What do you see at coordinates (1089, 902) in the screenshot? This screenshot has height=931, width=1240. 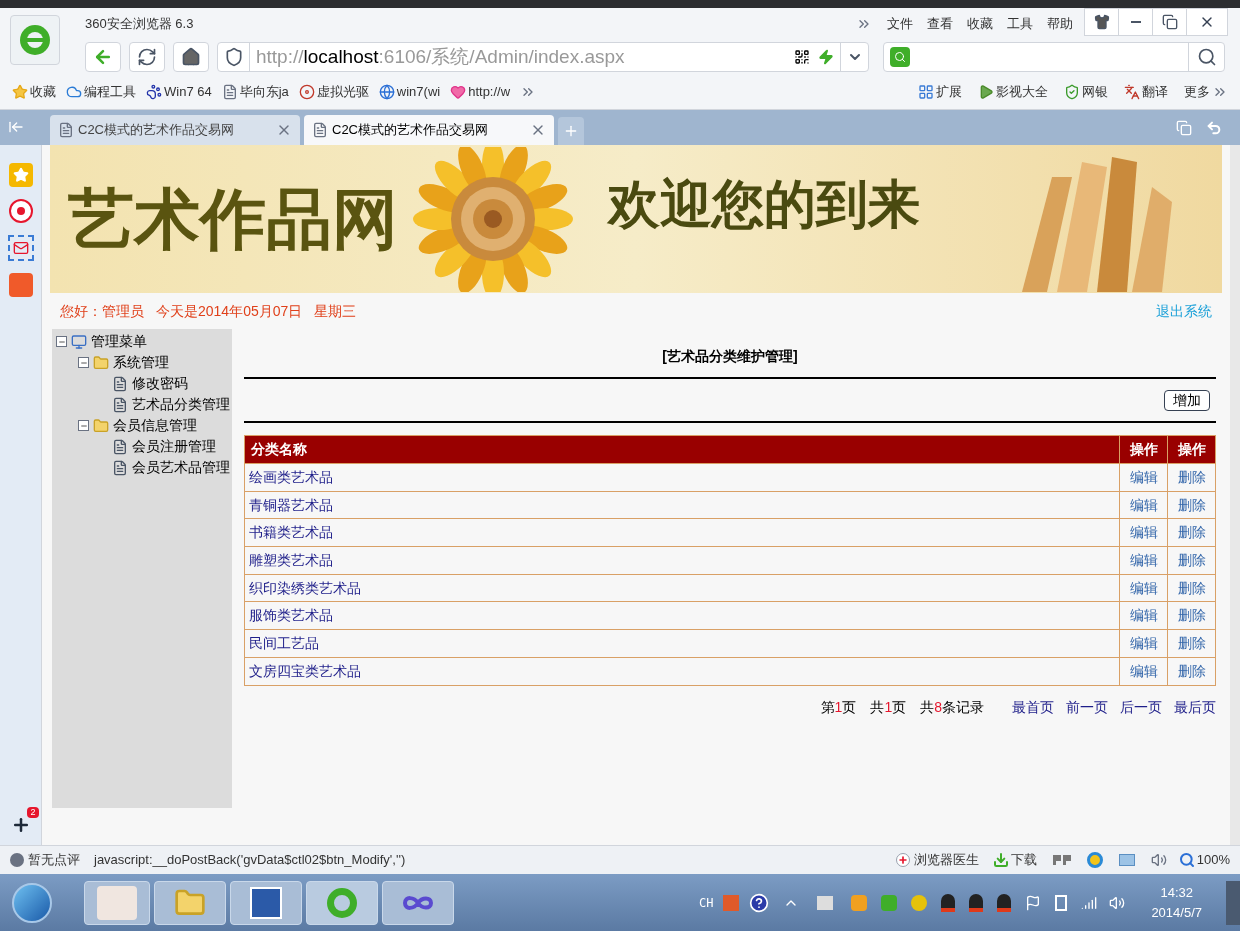 I see `network-icon` at bounding box center [1089, 902].